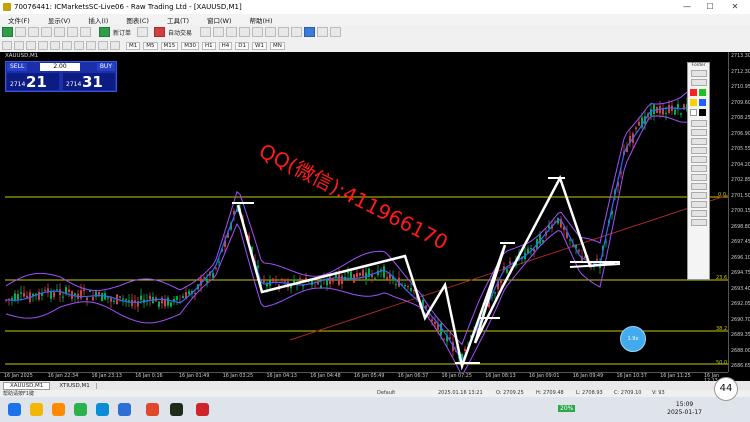  I want to click on one-click-trading-panel: SELL 2.00 BUY 2714 21 2714 31, so click(61, 76).